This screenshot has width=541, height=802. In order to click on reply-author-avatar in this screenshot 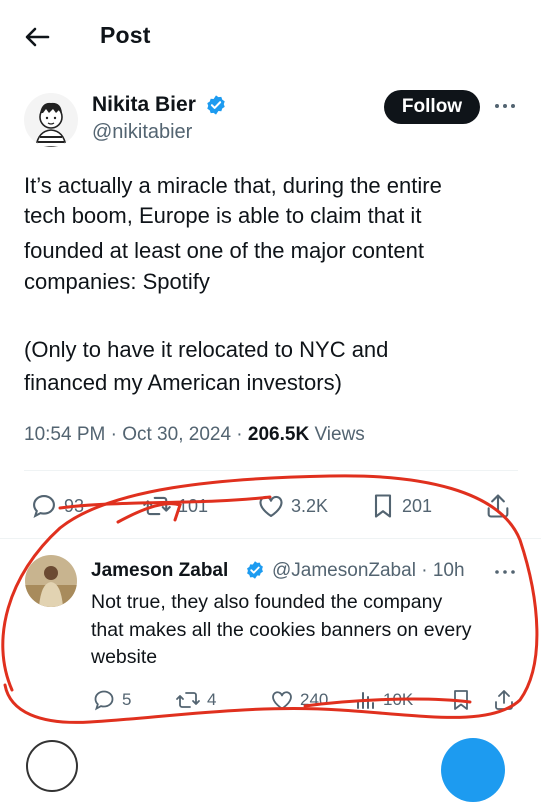, I will do `click(51, 581)`.